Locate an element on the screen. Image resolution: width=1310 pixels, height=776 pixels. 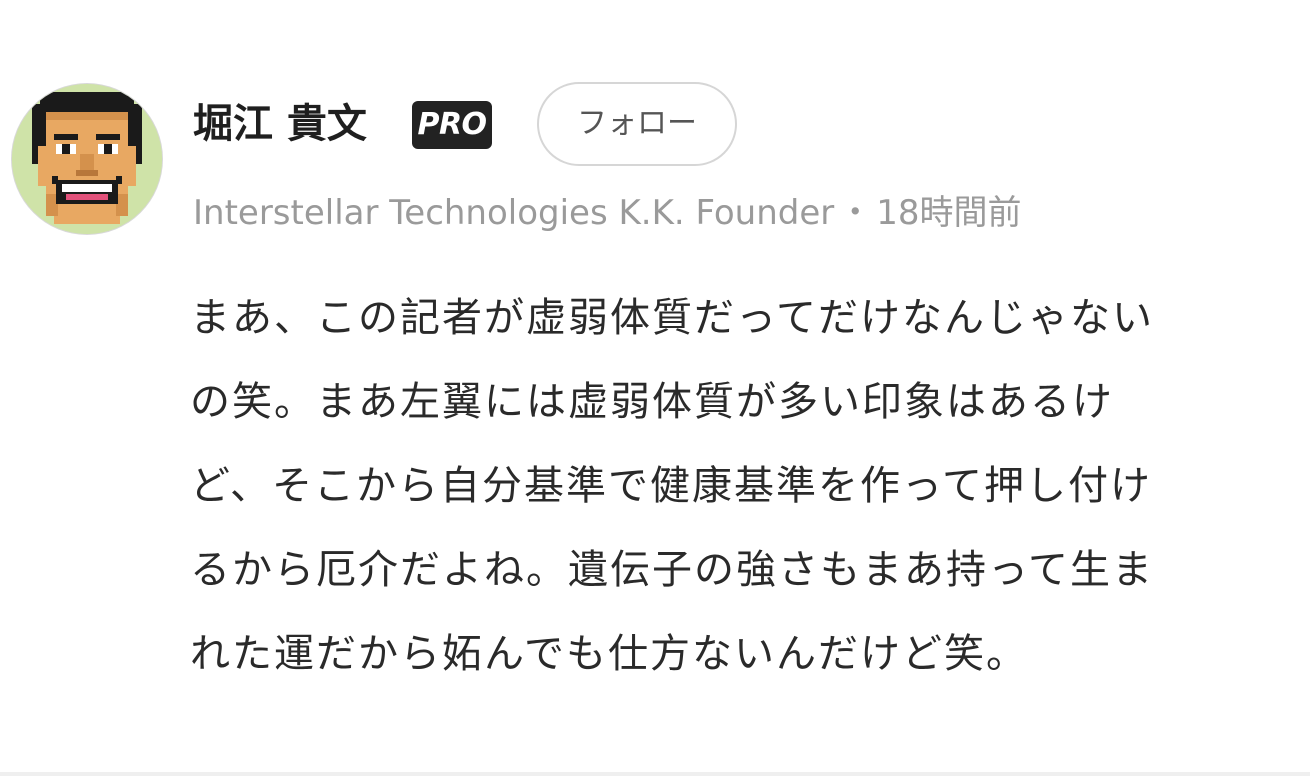
author-name: 堀江 貴文 is located at coordinates (280, 124).